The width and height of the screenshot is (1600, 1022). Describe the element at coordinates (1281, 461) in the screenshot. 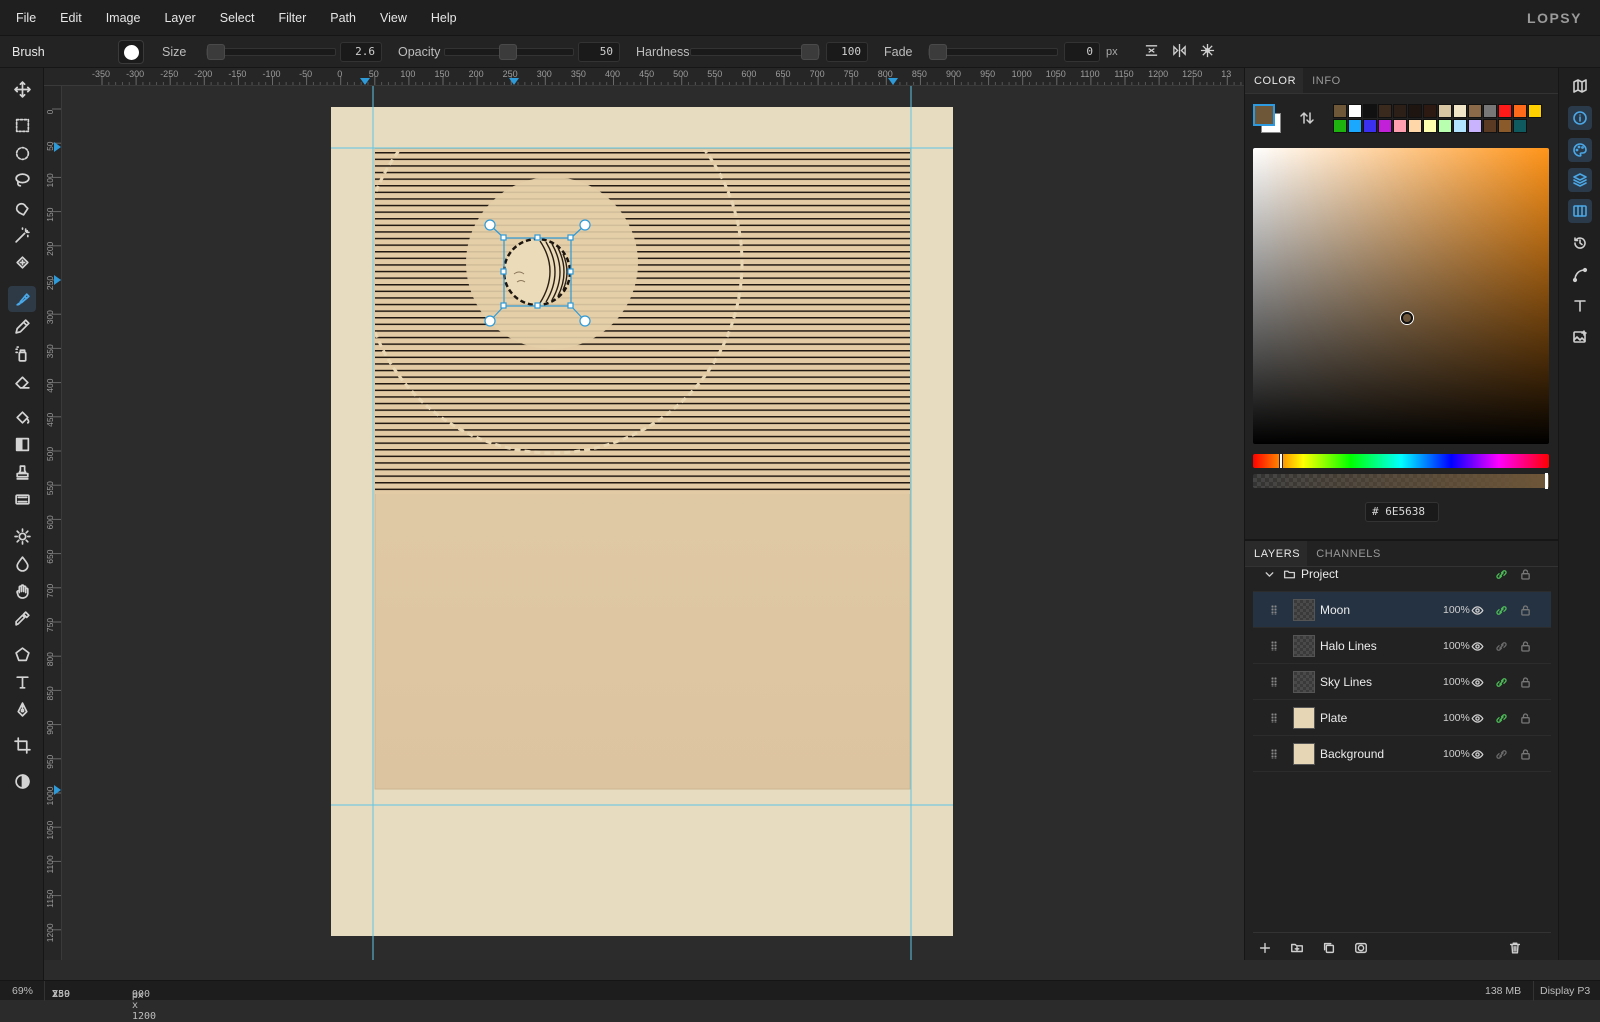

I see `hue-slider-thumb` at that location.